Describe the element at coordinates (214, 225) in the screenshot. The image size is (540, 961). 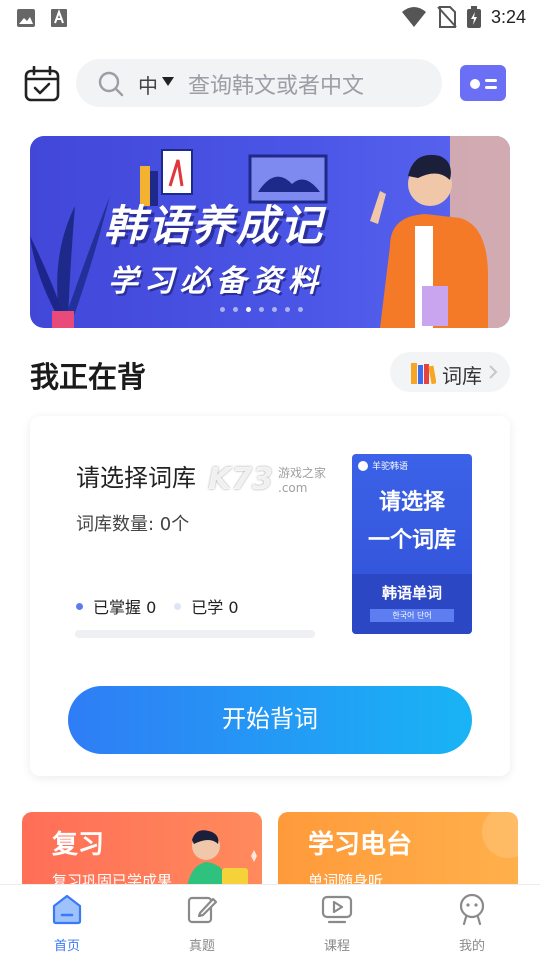
I see `banner-title: 韩语养成记` at that location.